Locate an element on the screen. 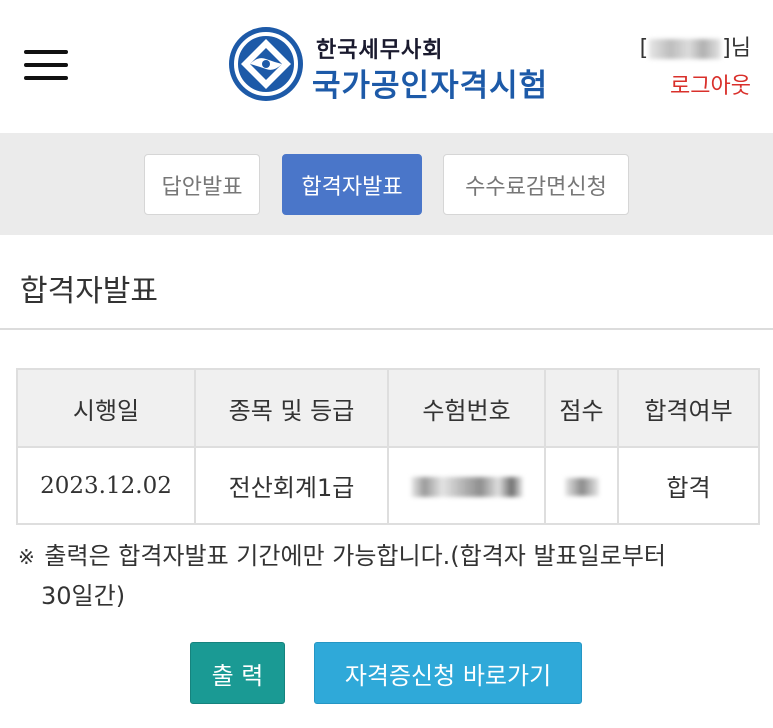 This screenshot has width=773, height=728. header-exam-number: 수험번호 is located at coordinates (466, 408).